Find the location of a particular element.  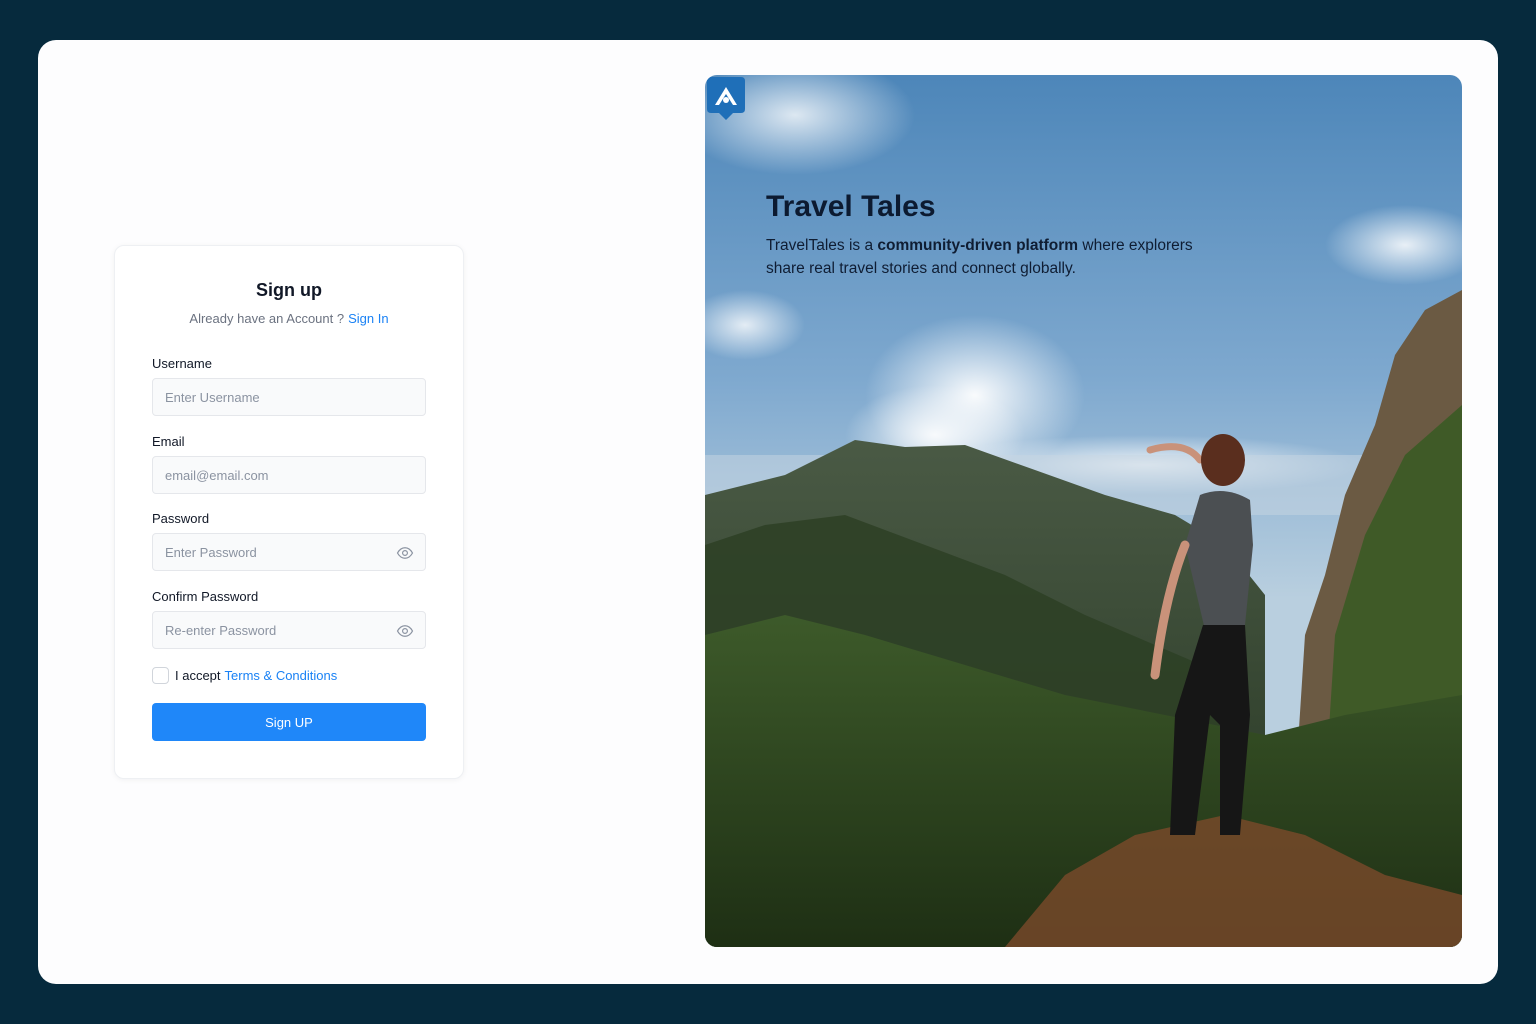

password-input-wrap is located at coordinates (289, 552).